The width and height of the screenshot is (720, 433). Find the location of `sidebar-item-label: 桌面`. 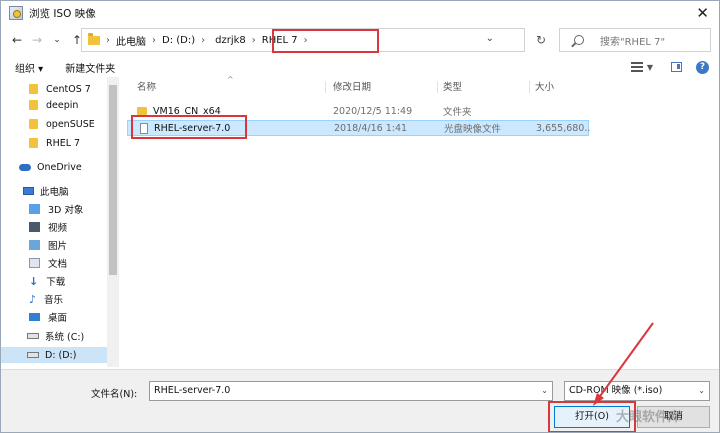

sidebar-item-label: 桌面 is located at coordinates (58, 318).